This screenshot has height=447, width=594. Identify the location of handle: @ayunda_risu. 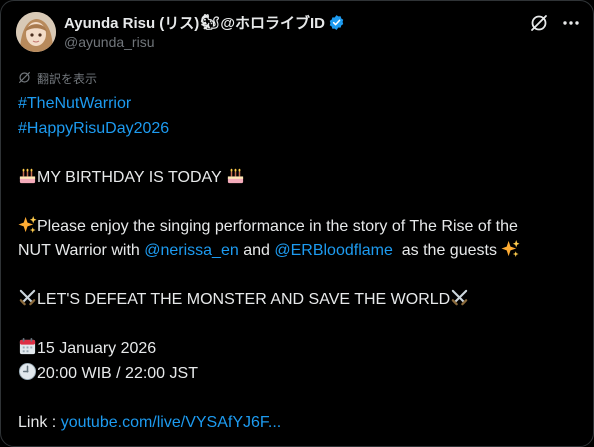
(204, 42).